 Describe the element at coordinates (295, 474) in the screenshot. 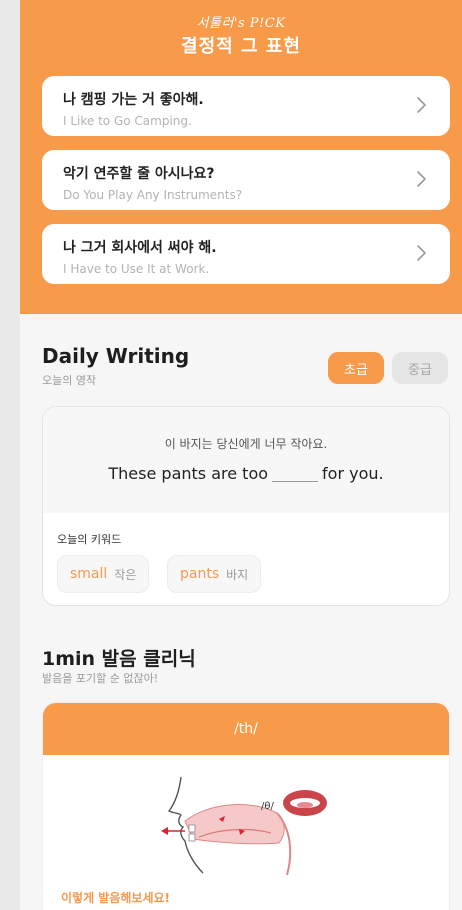

I see `answer-blank` at that location.